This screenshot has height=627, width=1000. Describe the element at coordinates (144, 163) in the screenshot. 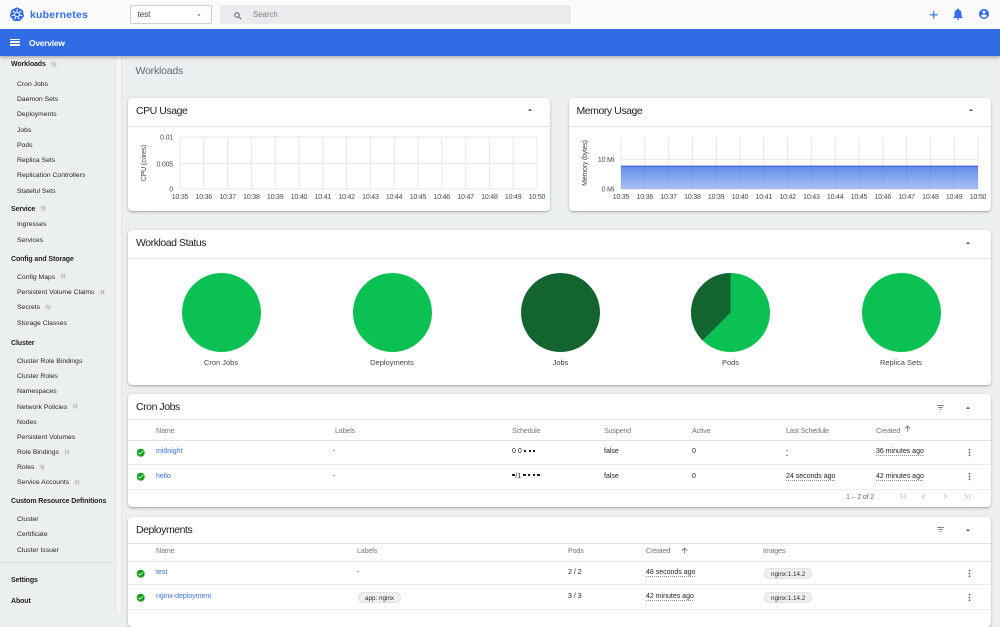

I see `svg-text: CPU (cores)` at that location.